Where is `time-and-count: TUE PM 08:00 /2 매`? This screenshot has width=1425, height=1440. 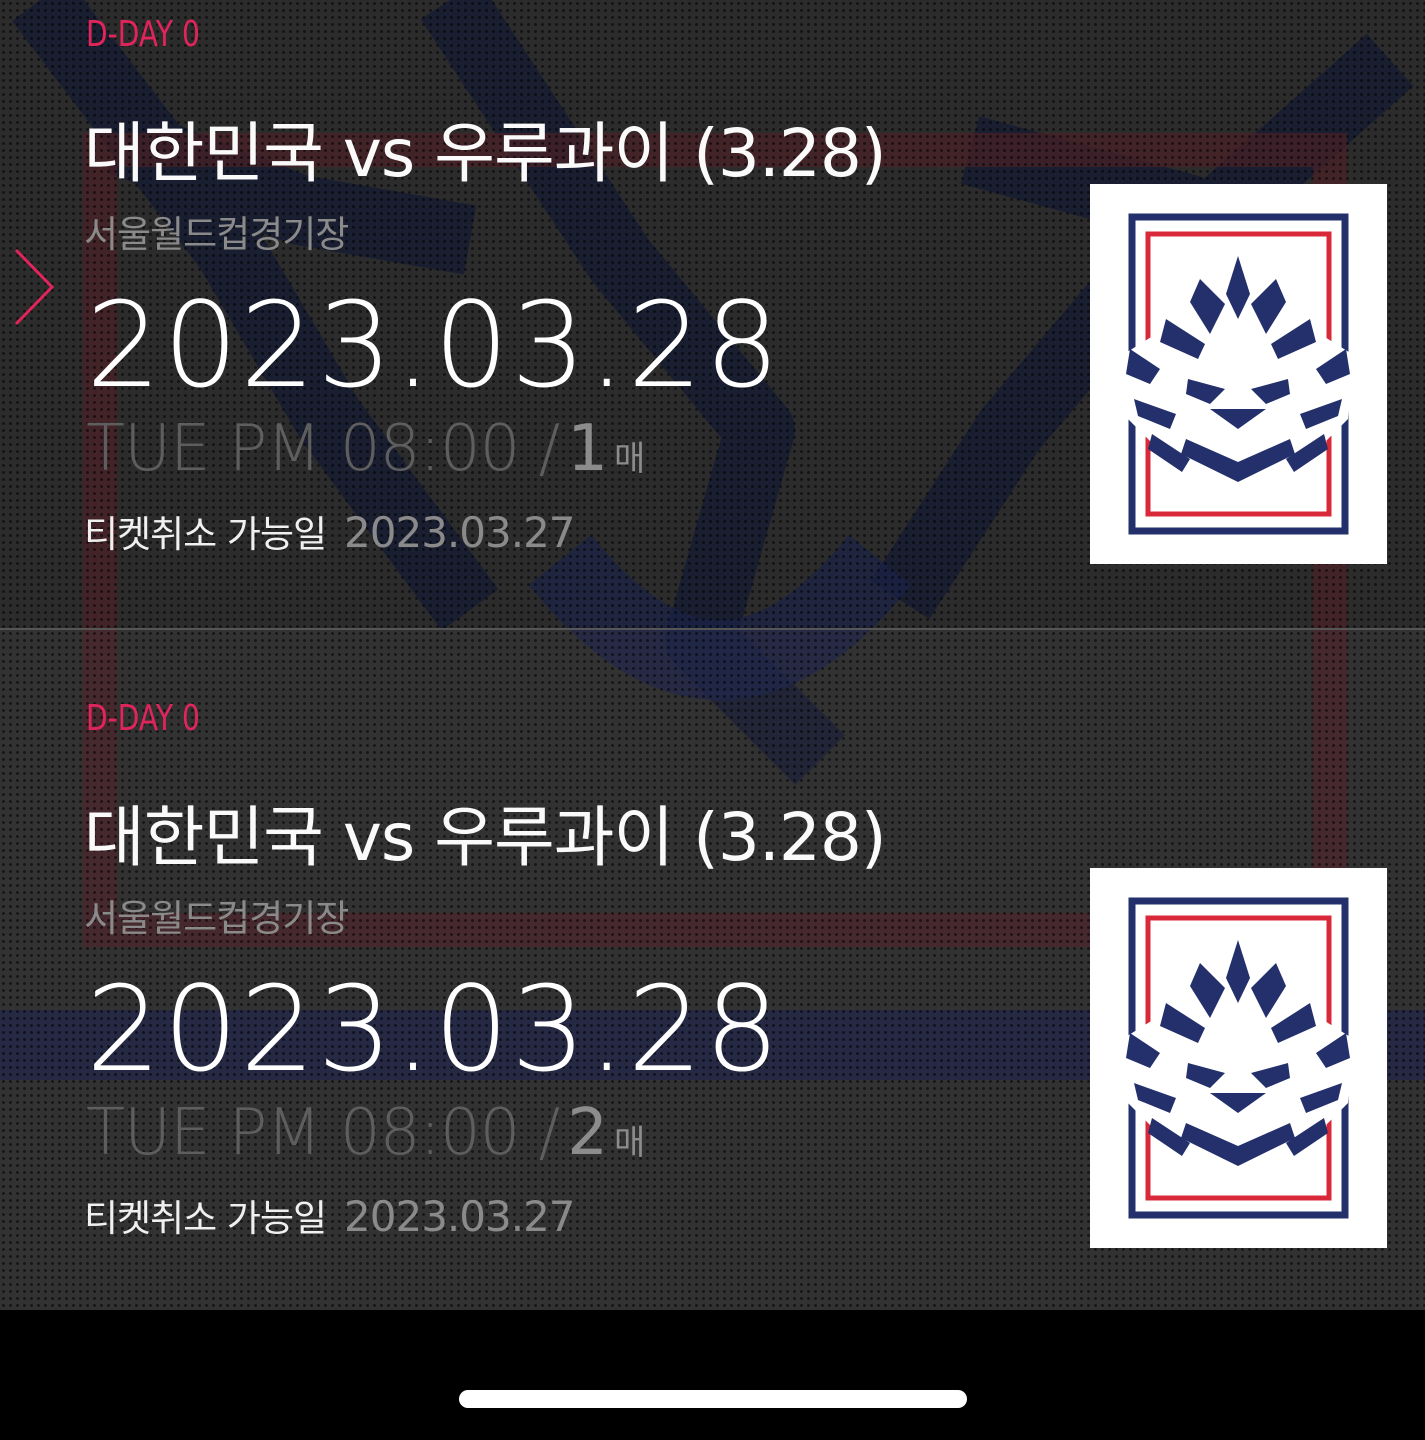
time-and-count: TUE PM 08:00 /2 매 is located at coordinates (365, 1133).